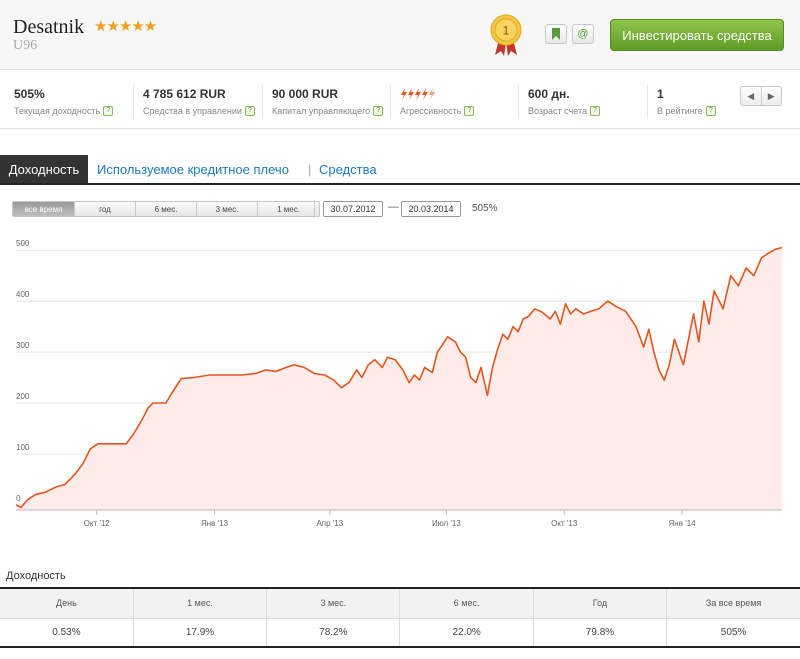 This screenshot has width=800, height=659. What do you see at coordinates (437, 95) in the screenshot?
I see `aggressiveness-meter` at bounding box center [437, 95].